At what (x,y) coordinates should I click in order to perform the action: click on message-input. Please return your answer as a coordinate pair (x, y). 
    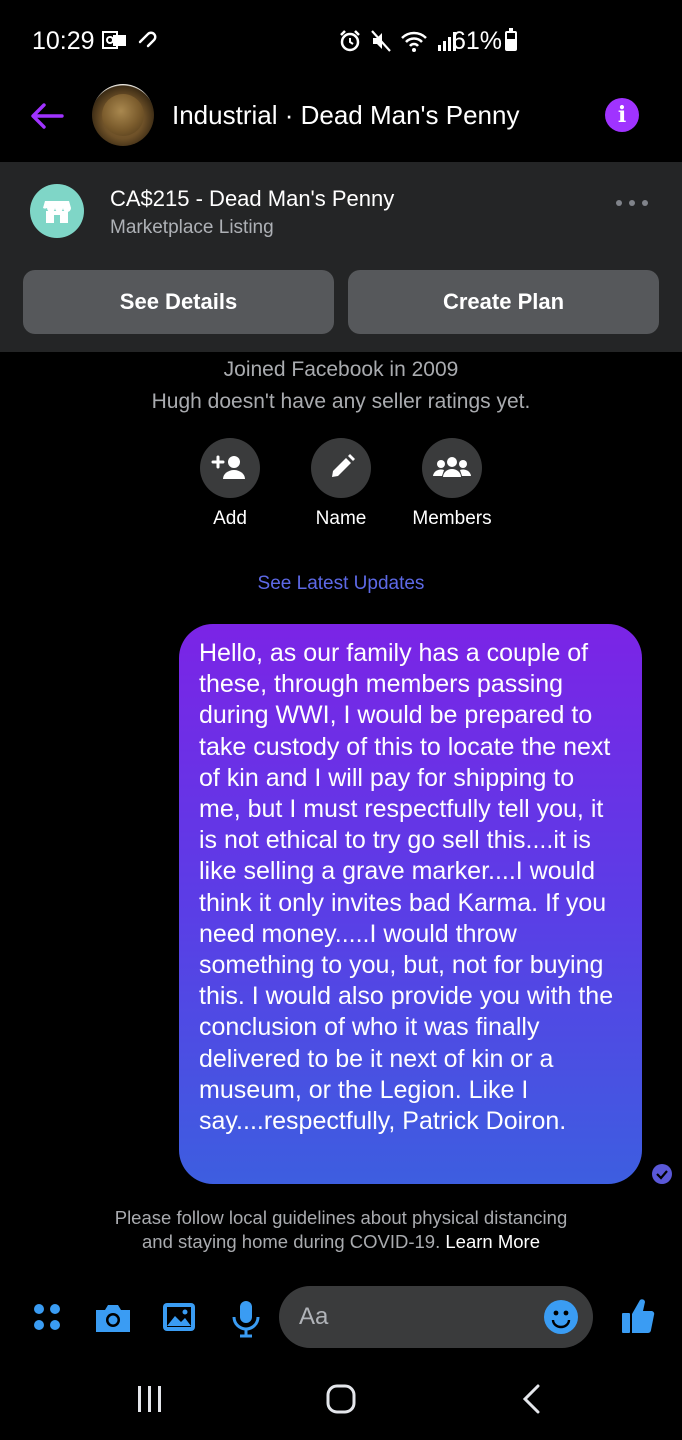
    Looking at the image, I should click on (419, 1317).